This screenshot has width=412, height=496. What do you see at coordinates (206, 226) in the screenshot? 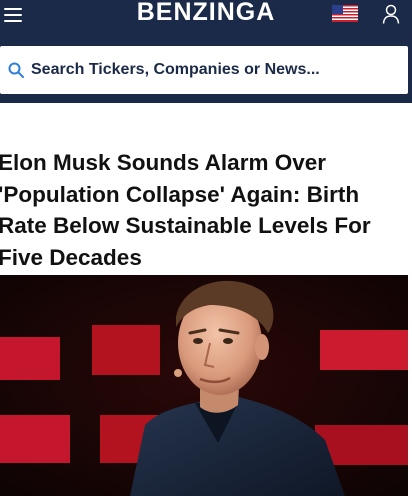
I see `headline-line-3: Rate Below Sustainable Levels For` at bounding box center [206, 226].